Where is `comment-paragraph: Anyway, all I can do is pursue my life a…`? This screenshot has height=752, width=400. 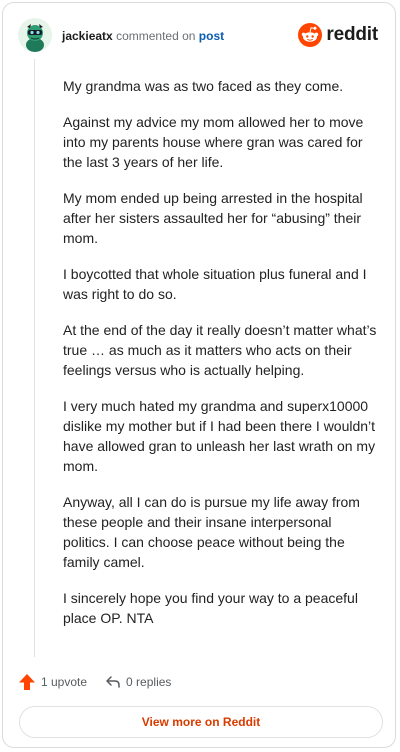 comment-paragraph: Anyway, all I can do is pursue my life a… is located at coordinates (211, 532).